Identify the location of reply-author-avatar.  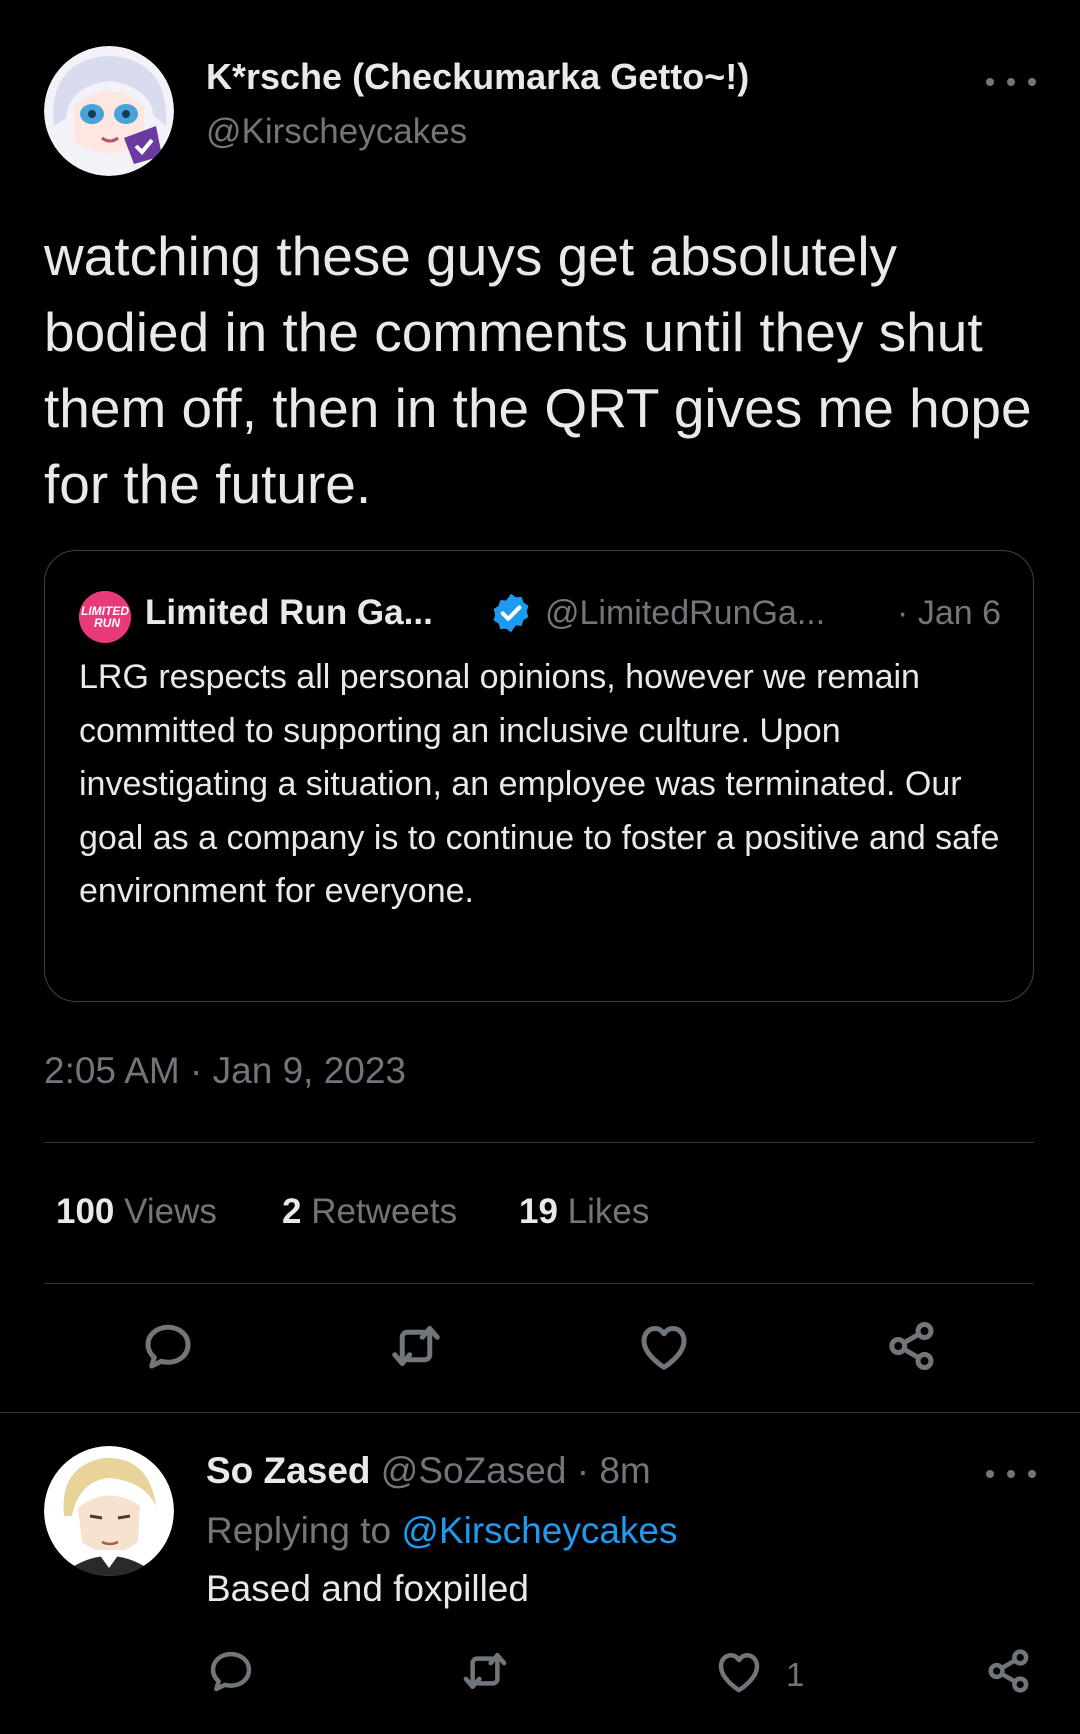
(109, 1511).